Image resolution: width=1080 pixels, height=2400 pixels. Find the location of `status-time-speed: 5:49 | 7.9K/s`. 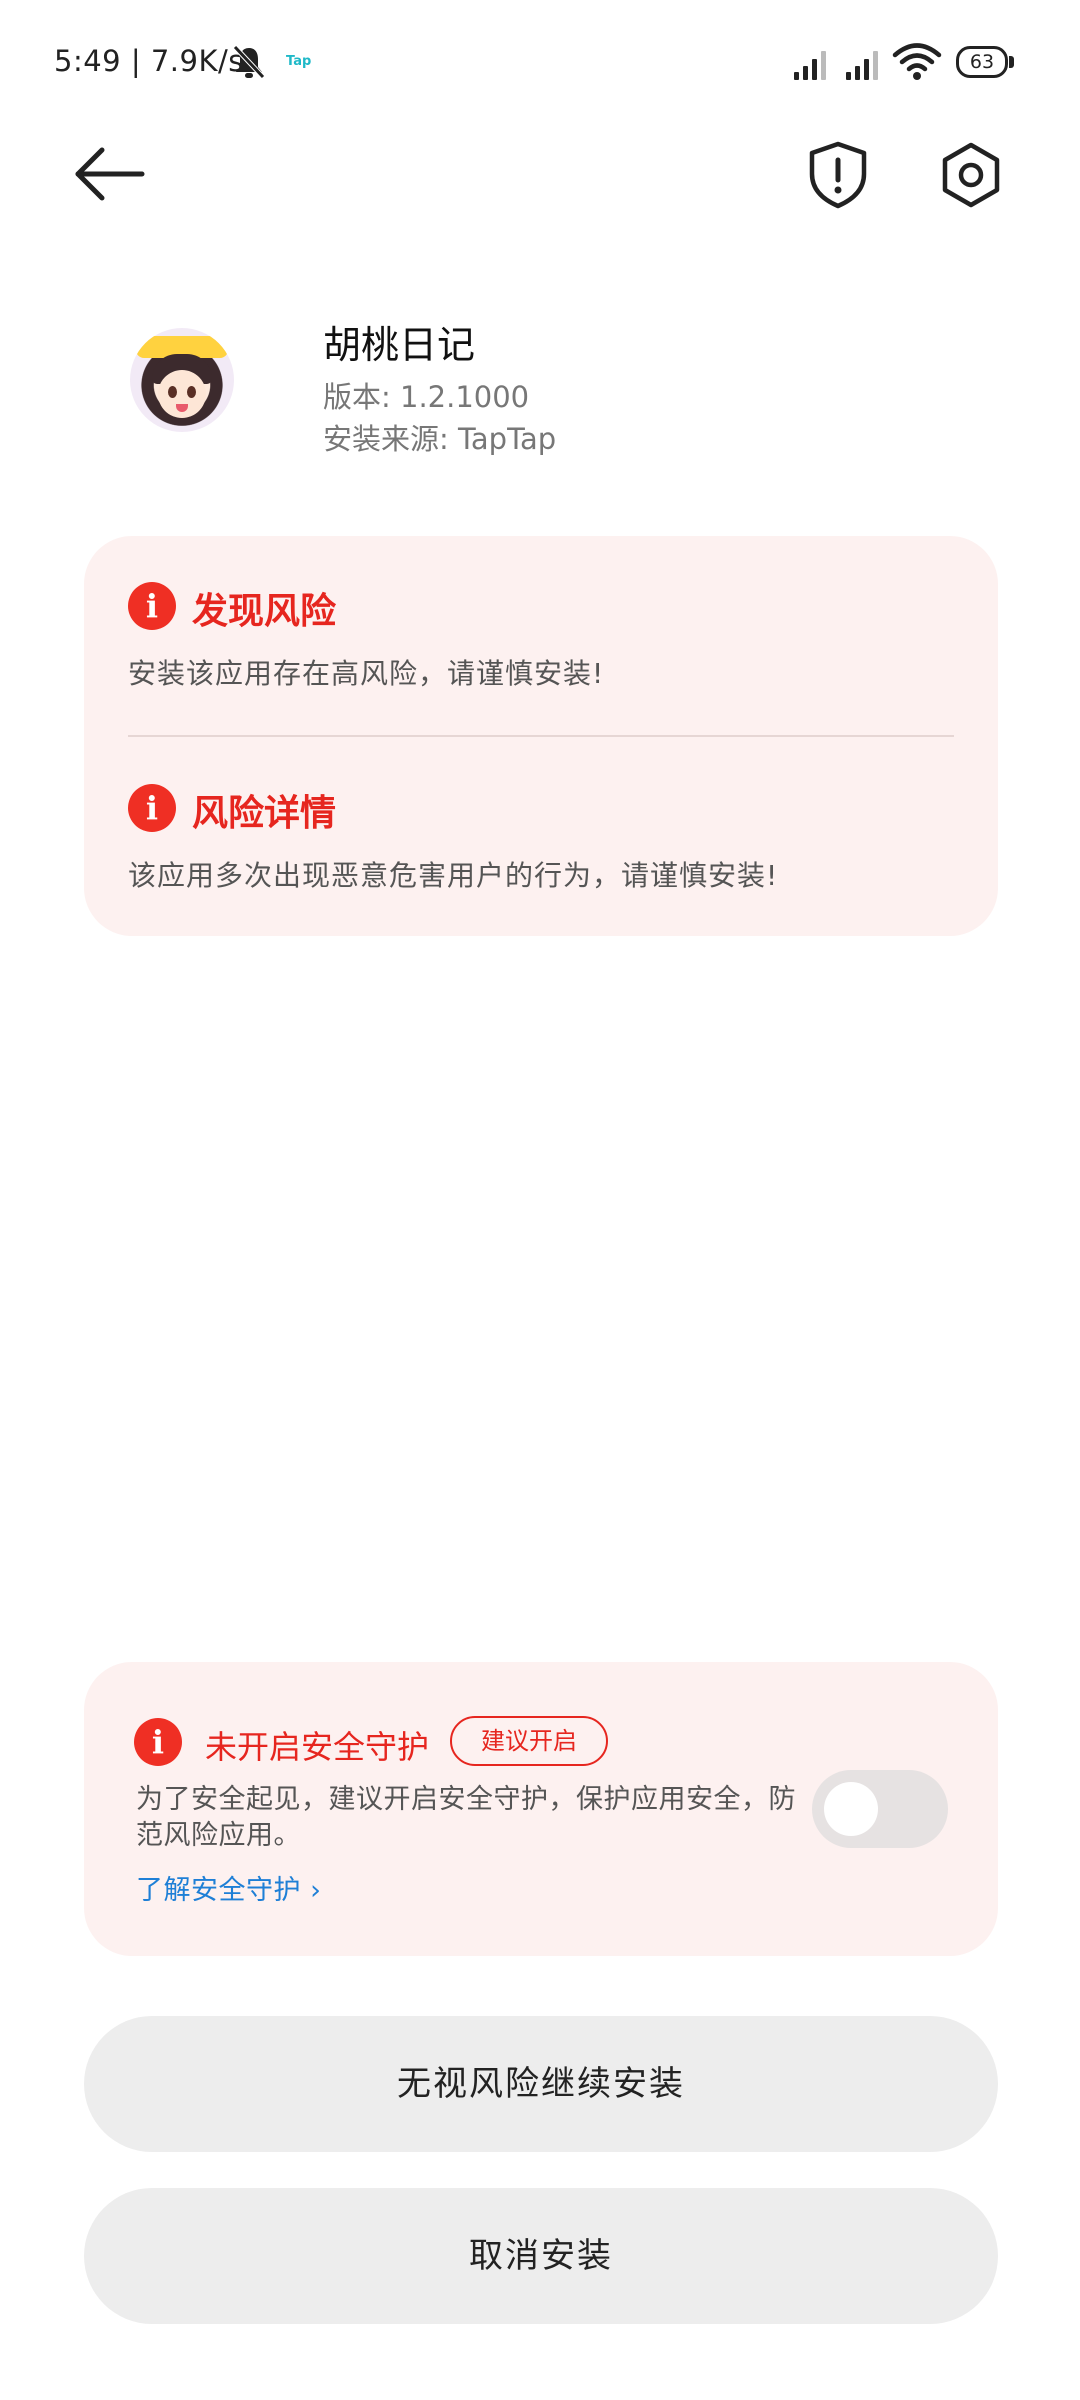

status-time-speed: 5:49 | 7.9K/s is located at coordinates (149, 61).